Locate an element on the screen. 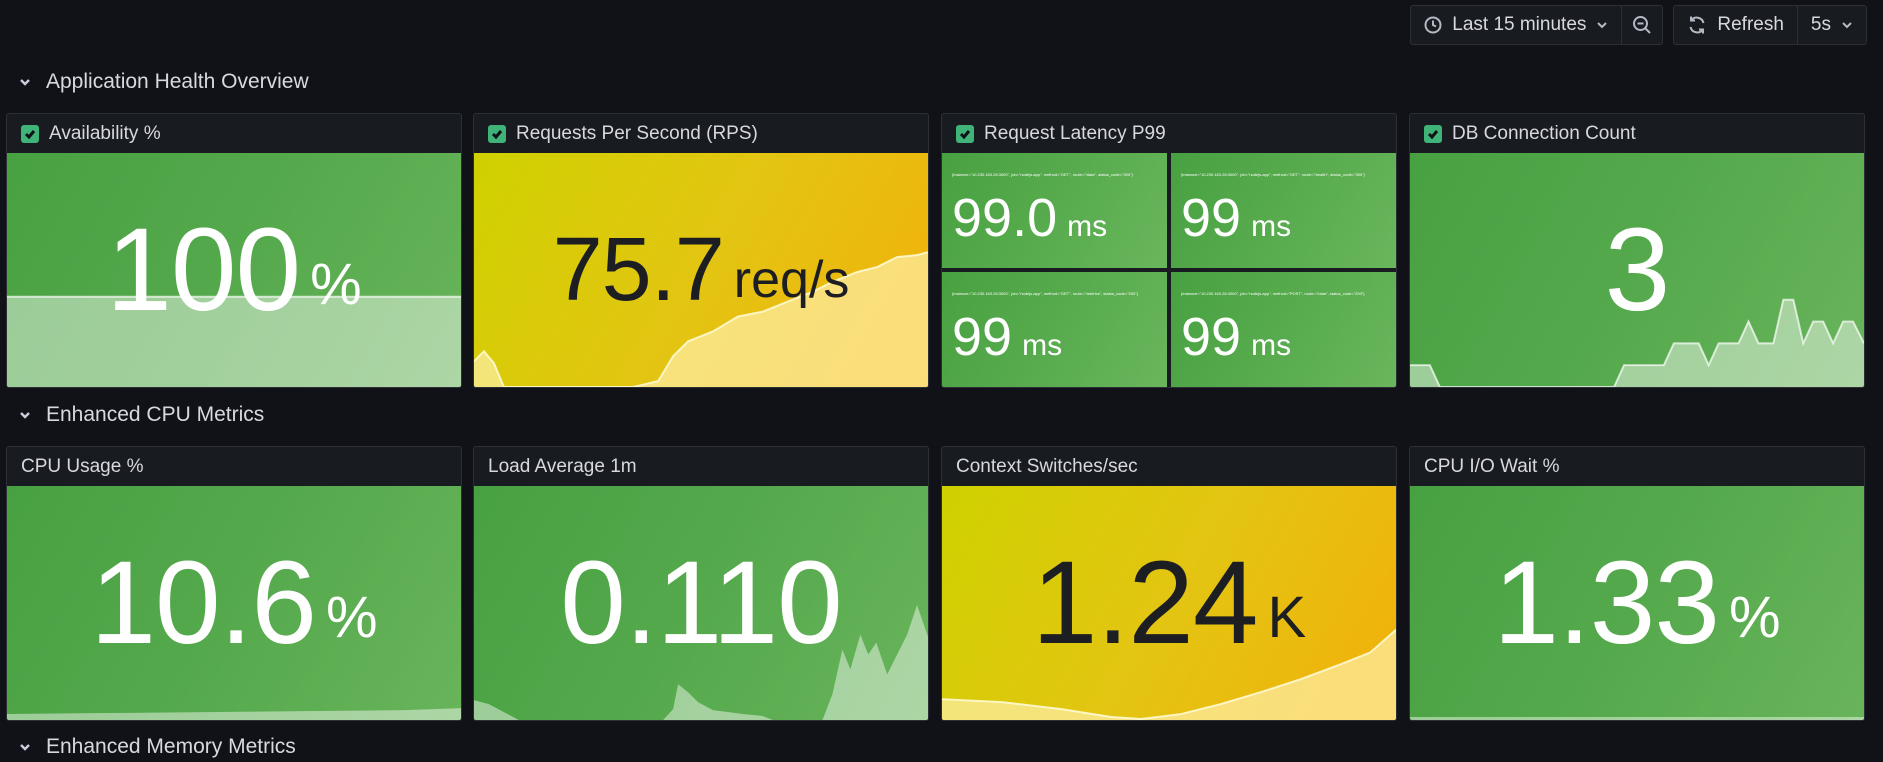  row-header-enhanced-memory: Enhanced Memory Metrics is located at coordinates (157, 747).